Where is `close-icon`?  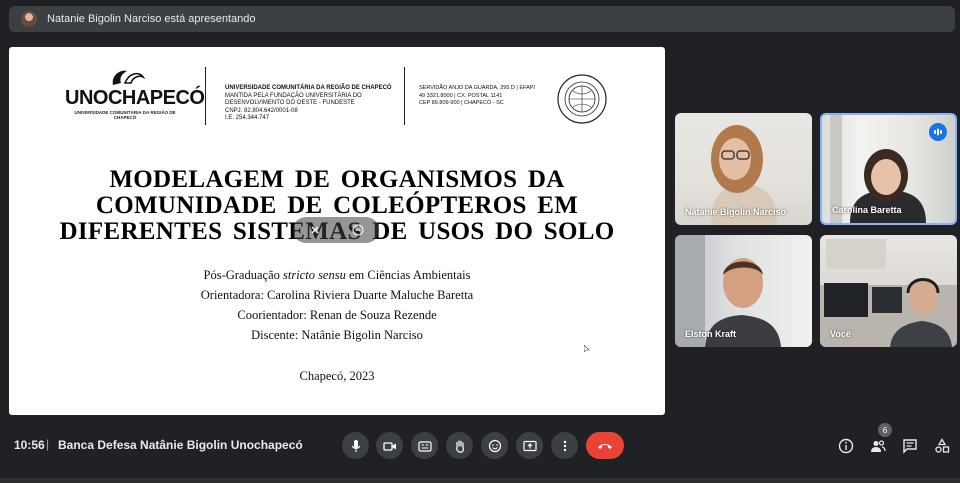
close-icon is located at coordinates (315, 230).